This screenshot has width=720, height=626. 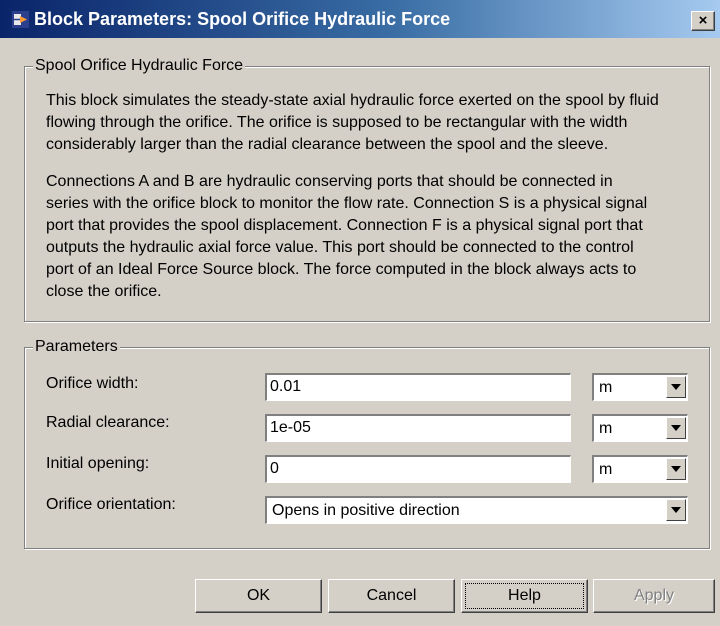 What do you see at coordinates (20, 19) in the screenshot?
I see `simulink-block-icon` at bounding box center [20, 19].